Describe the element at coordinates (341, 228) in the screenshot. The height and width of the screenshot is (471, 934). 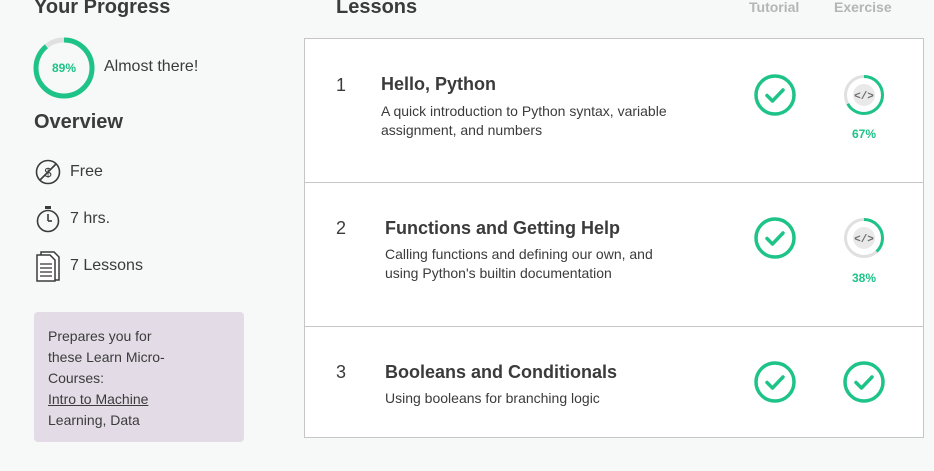
I see `lesson-number: 2` at that location.